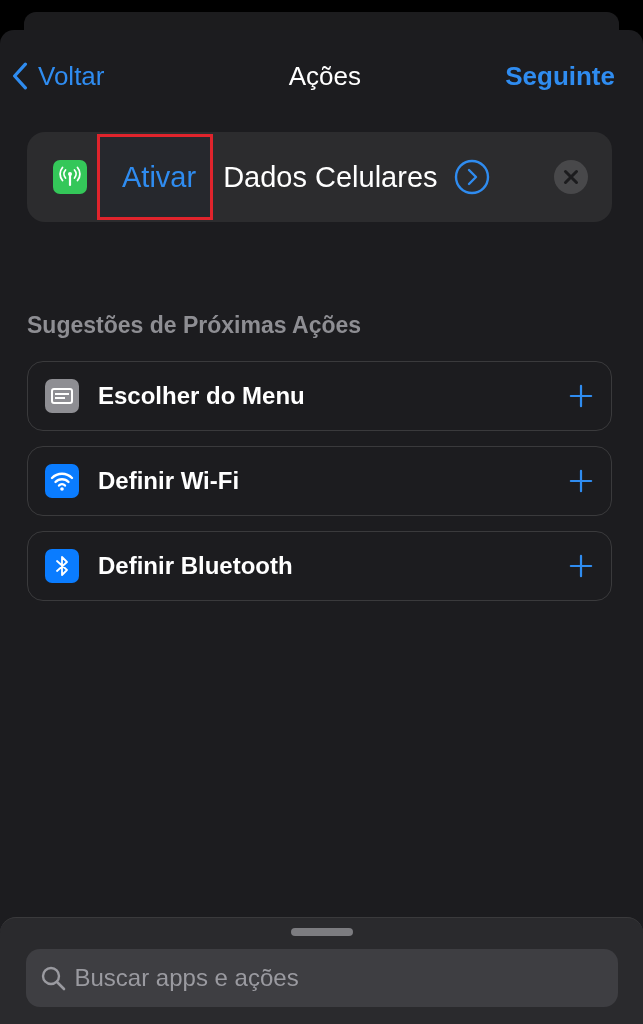 The width and height of the screenshot is (643, 1024). What do you see at coordinates (201, 396) in the screenshot?
I see `suggestion-label: Escolher do Menu` at bounding box center [201, 396].